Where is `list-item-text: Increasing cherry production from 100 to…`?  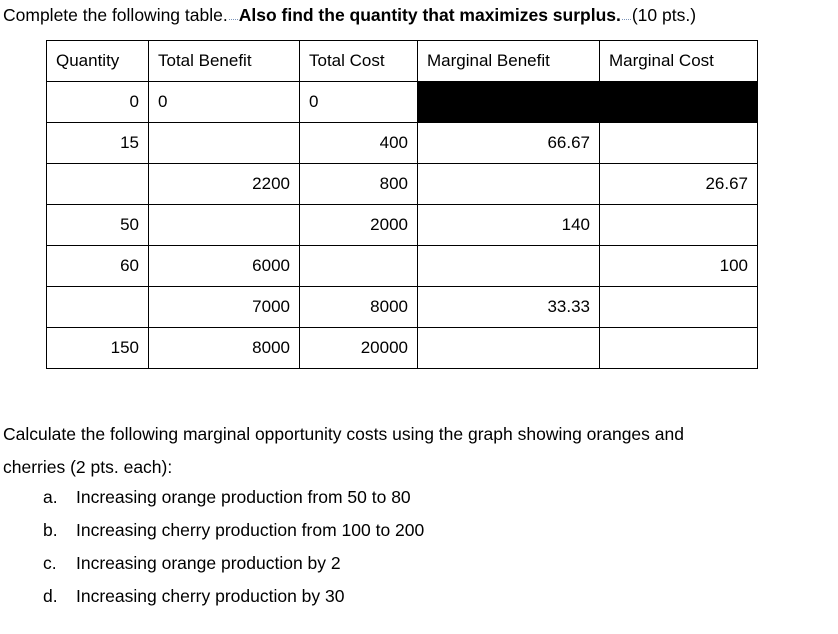 list-item-text: Increasing cherry production from 100 to… is located at coordinates (250, 530).